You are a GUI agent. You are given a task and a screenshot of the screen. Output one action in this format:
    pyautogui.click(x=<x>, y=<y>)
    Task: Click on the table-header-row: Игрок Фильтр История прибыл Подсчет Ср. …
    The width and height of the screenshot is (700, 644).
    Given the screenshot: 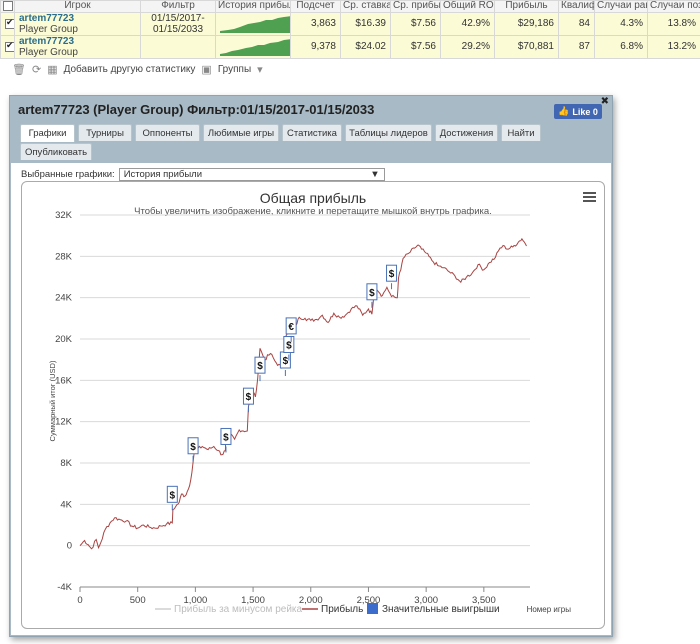 What is the action you would take?
    pyautogui.click(x=350, y=6)
    